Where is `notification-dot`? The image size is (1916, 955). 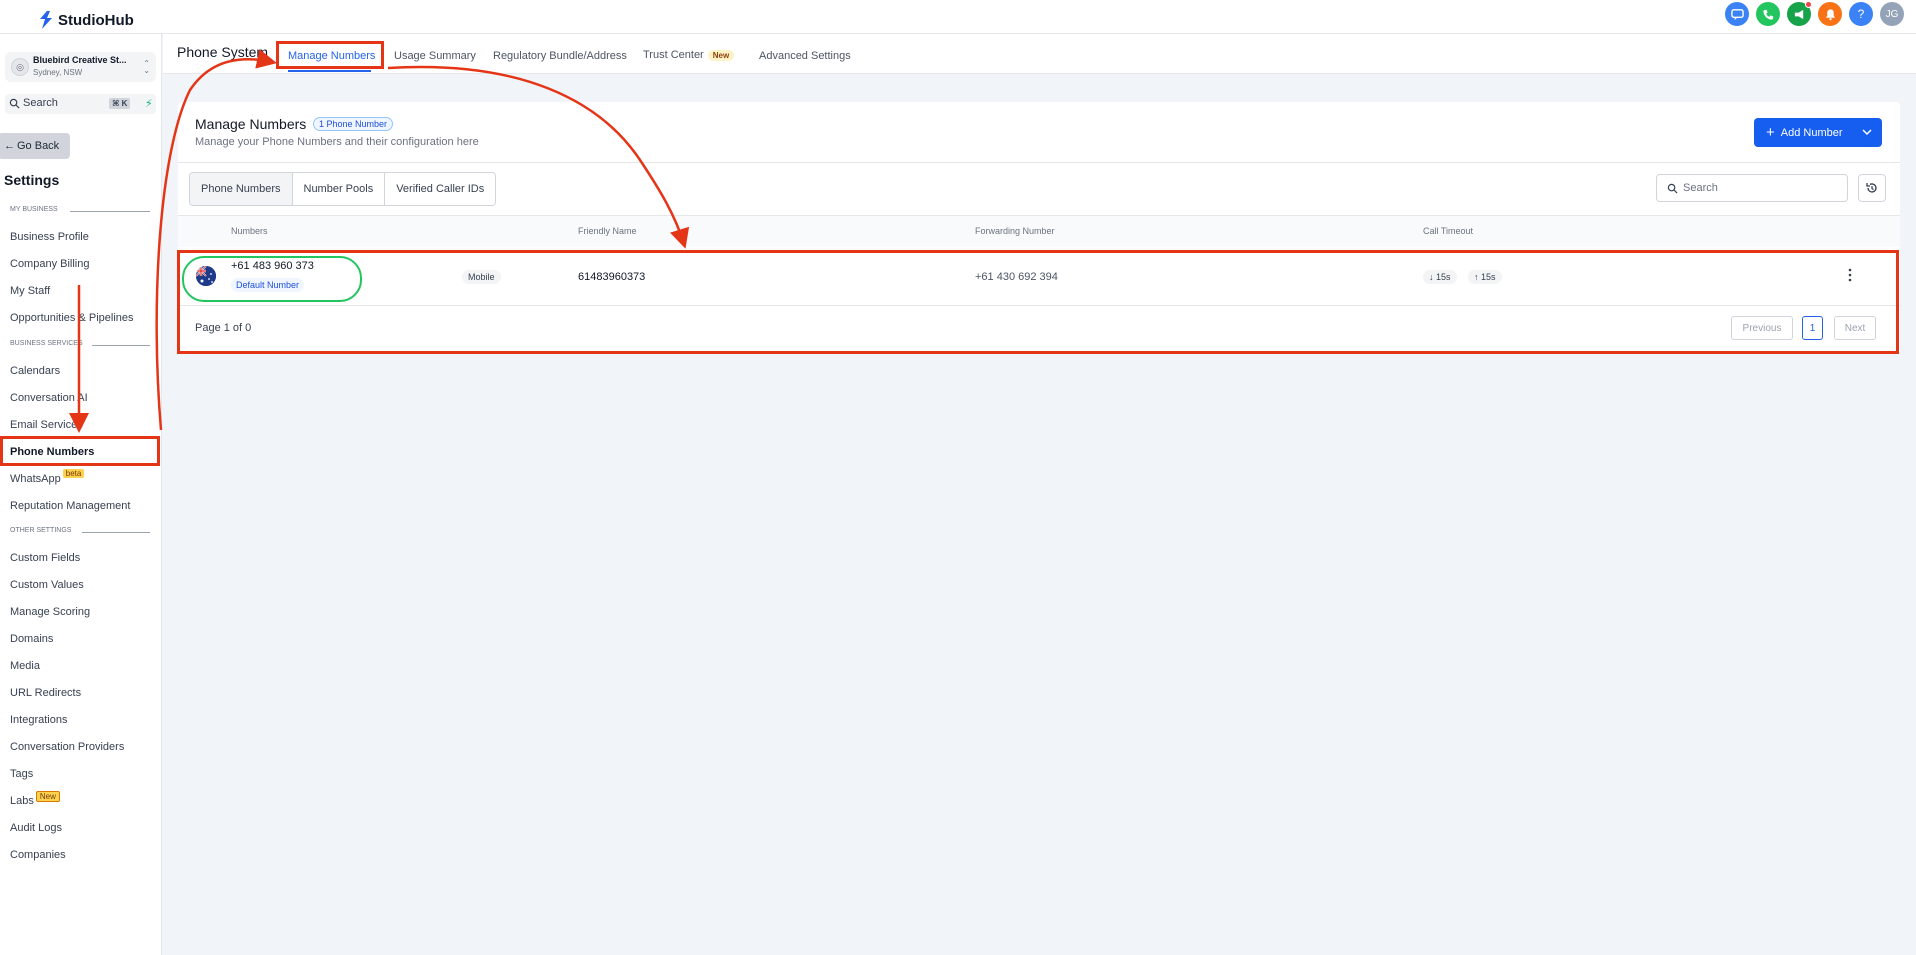
notification-dot is located at coordinates (1808, 4).